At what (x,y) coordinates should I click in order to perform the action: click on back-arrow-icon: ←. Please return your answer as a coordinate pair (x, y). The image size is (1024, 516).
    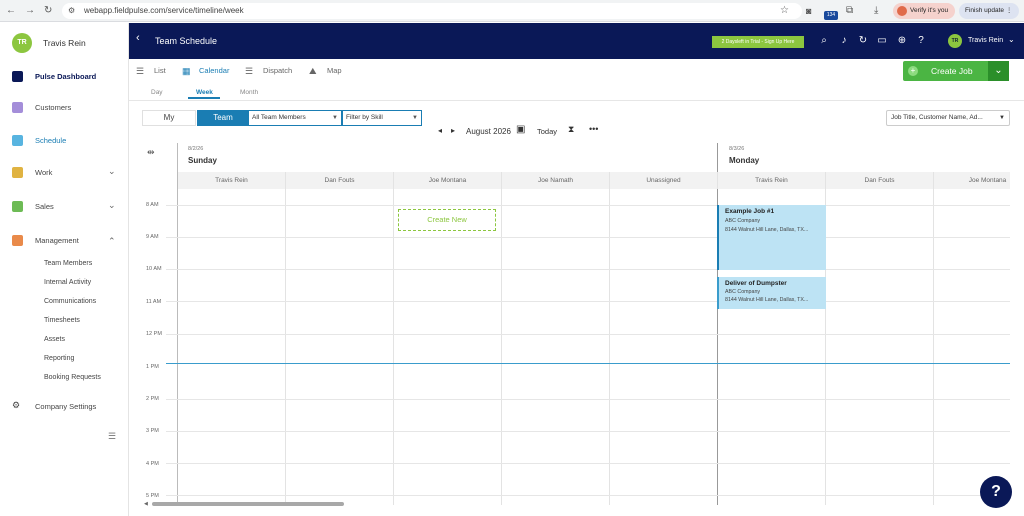
    Looking at the image, I should click on (11, 11).